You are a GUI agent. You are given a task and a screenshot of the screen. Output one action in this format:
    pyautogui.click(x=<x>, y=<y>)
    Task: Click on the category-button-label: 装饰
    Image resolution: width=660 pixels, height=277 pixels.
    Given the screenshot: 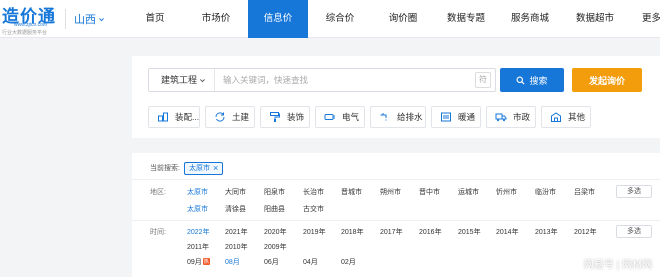 What is the action you would take?
    pyautogui.click(x=296, y=117)
    